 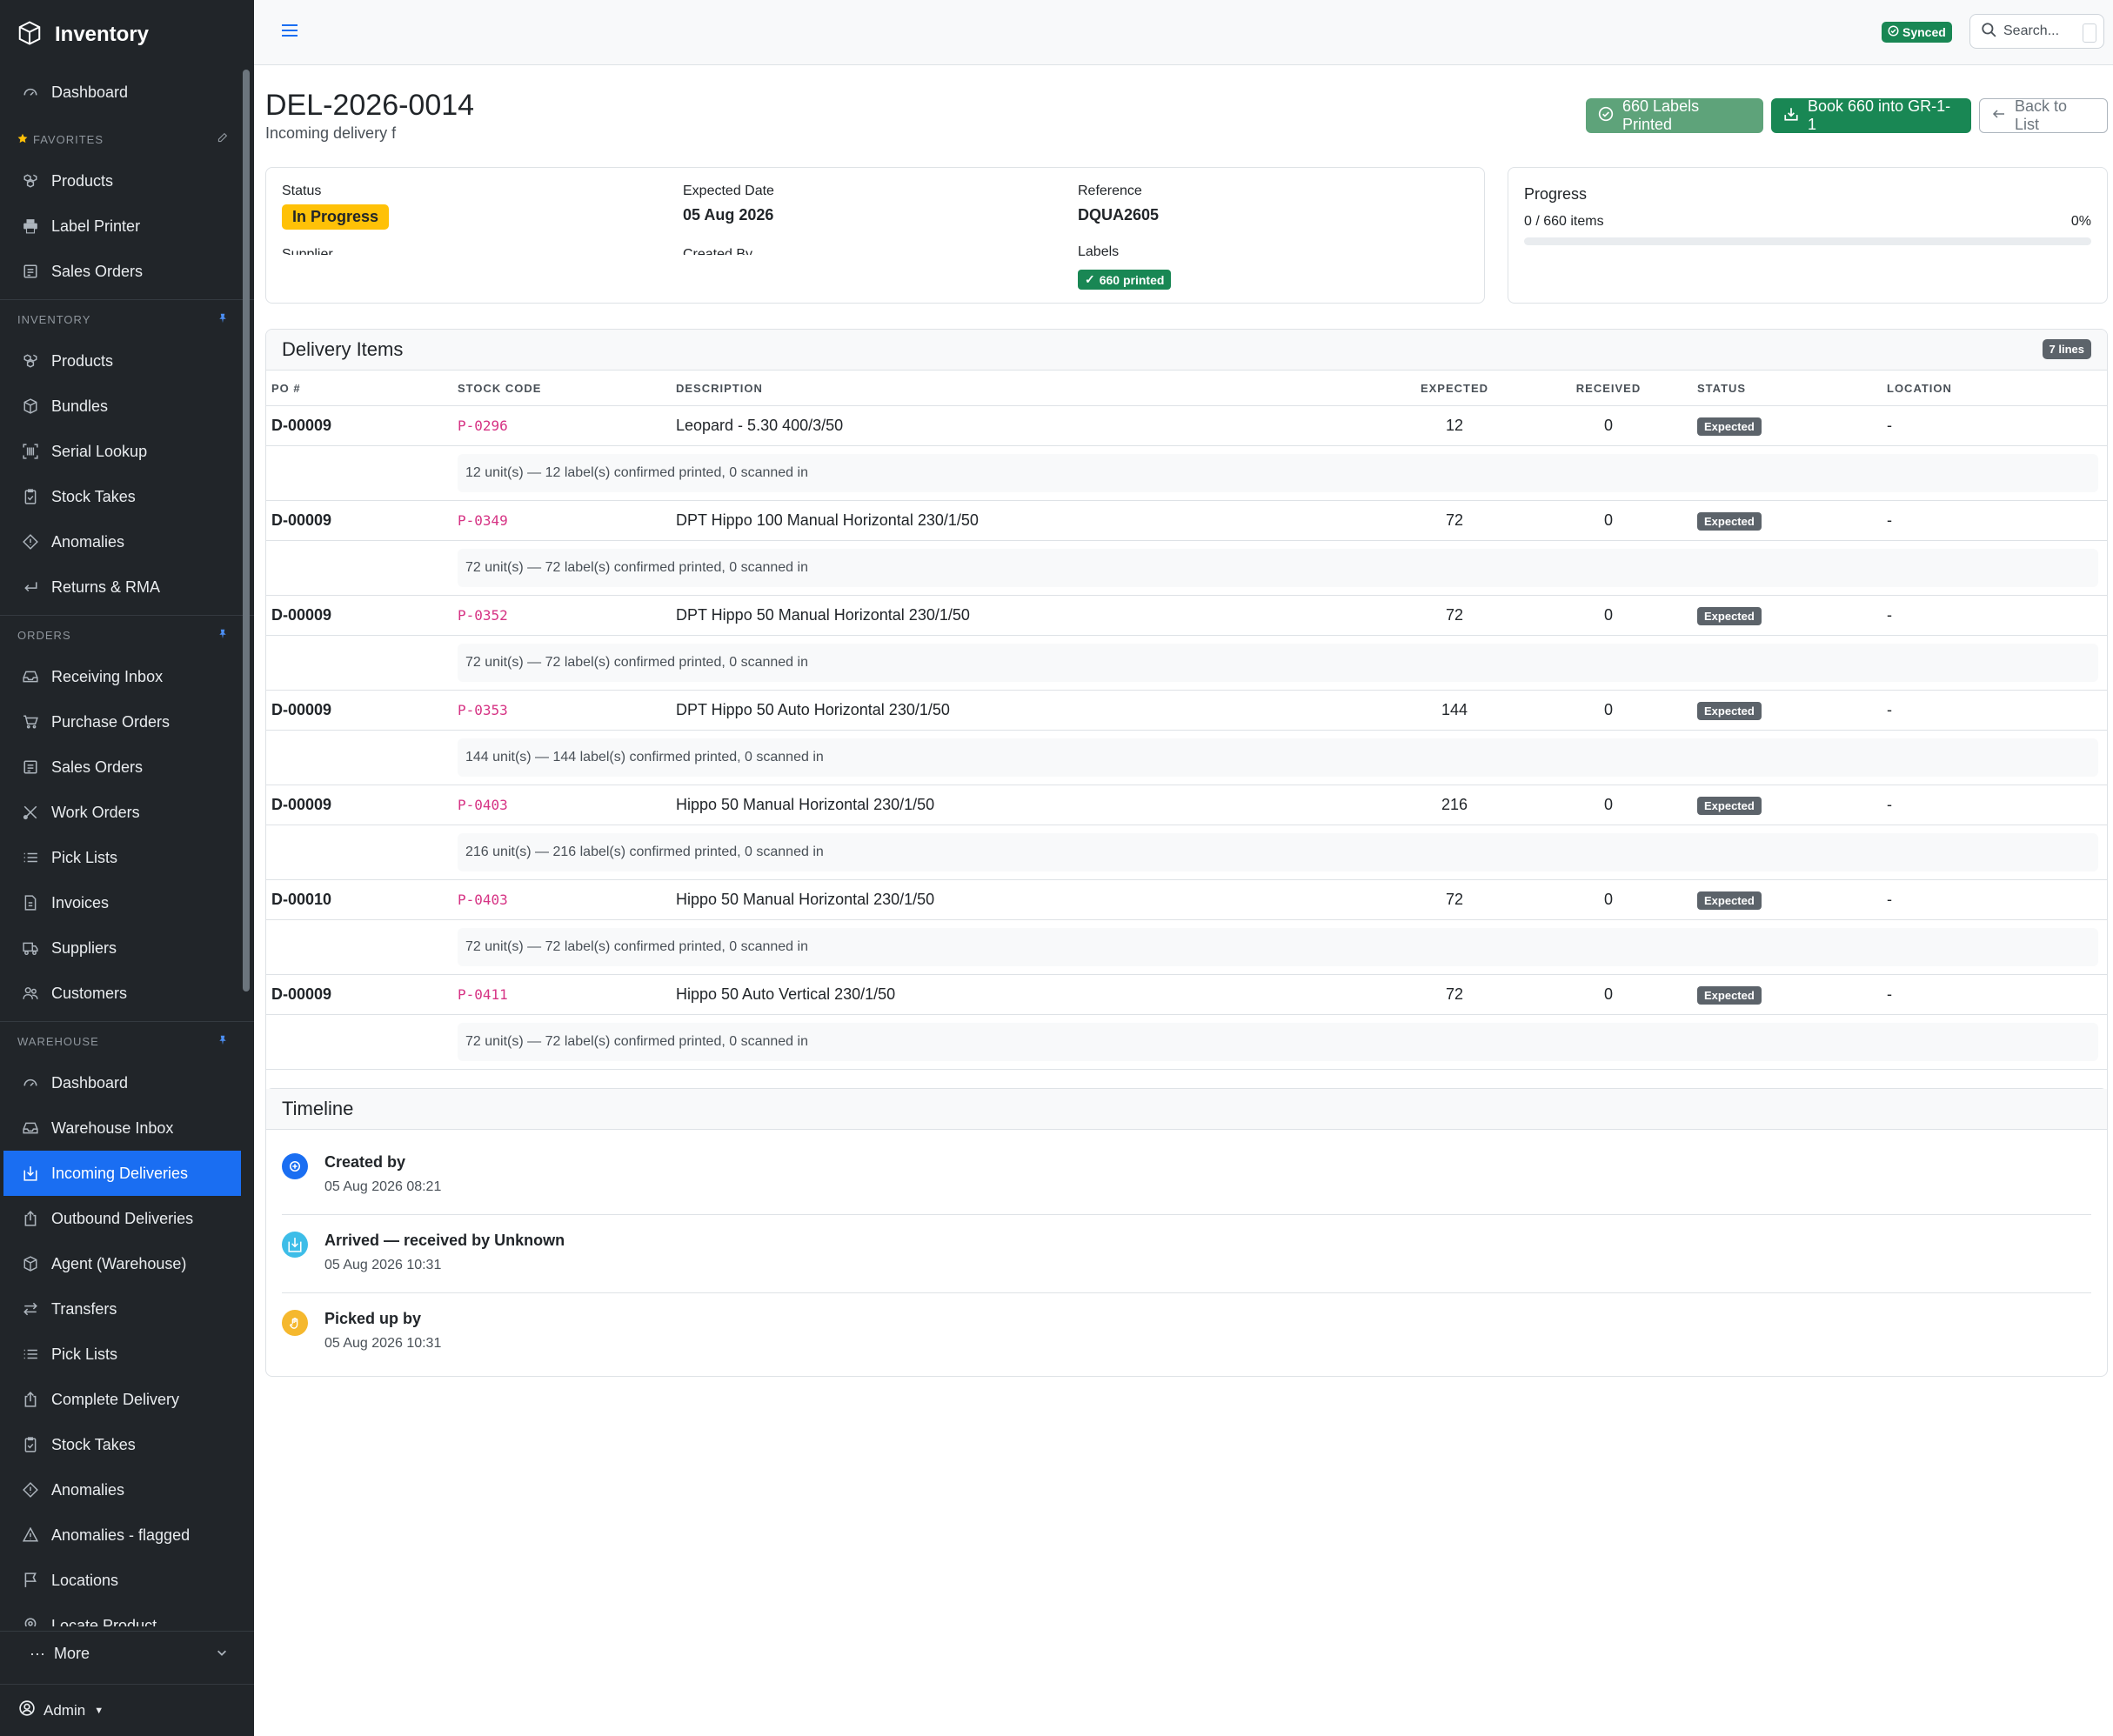 I want to click on column-header-status: STATUS, so click(x=1792, y=388).